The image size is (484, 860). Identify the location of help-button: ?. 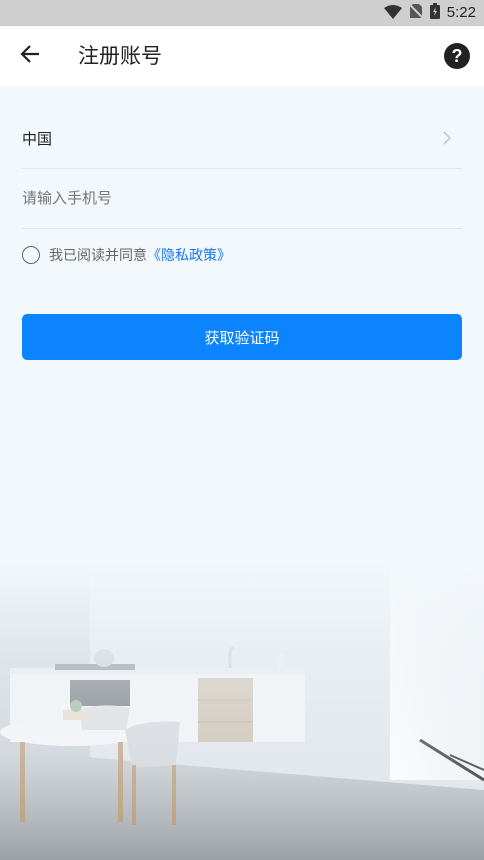
(457, 56).